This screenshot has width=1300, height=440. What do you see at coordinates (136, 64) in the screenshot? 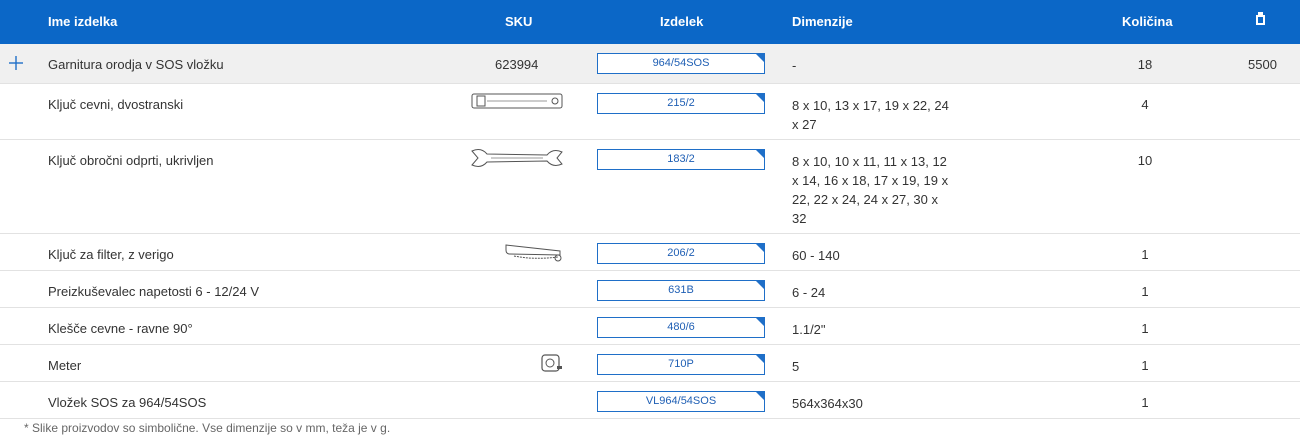
I see `product-name: Garnitura orodja v SOS vložku` at bounding box center [136, 64].